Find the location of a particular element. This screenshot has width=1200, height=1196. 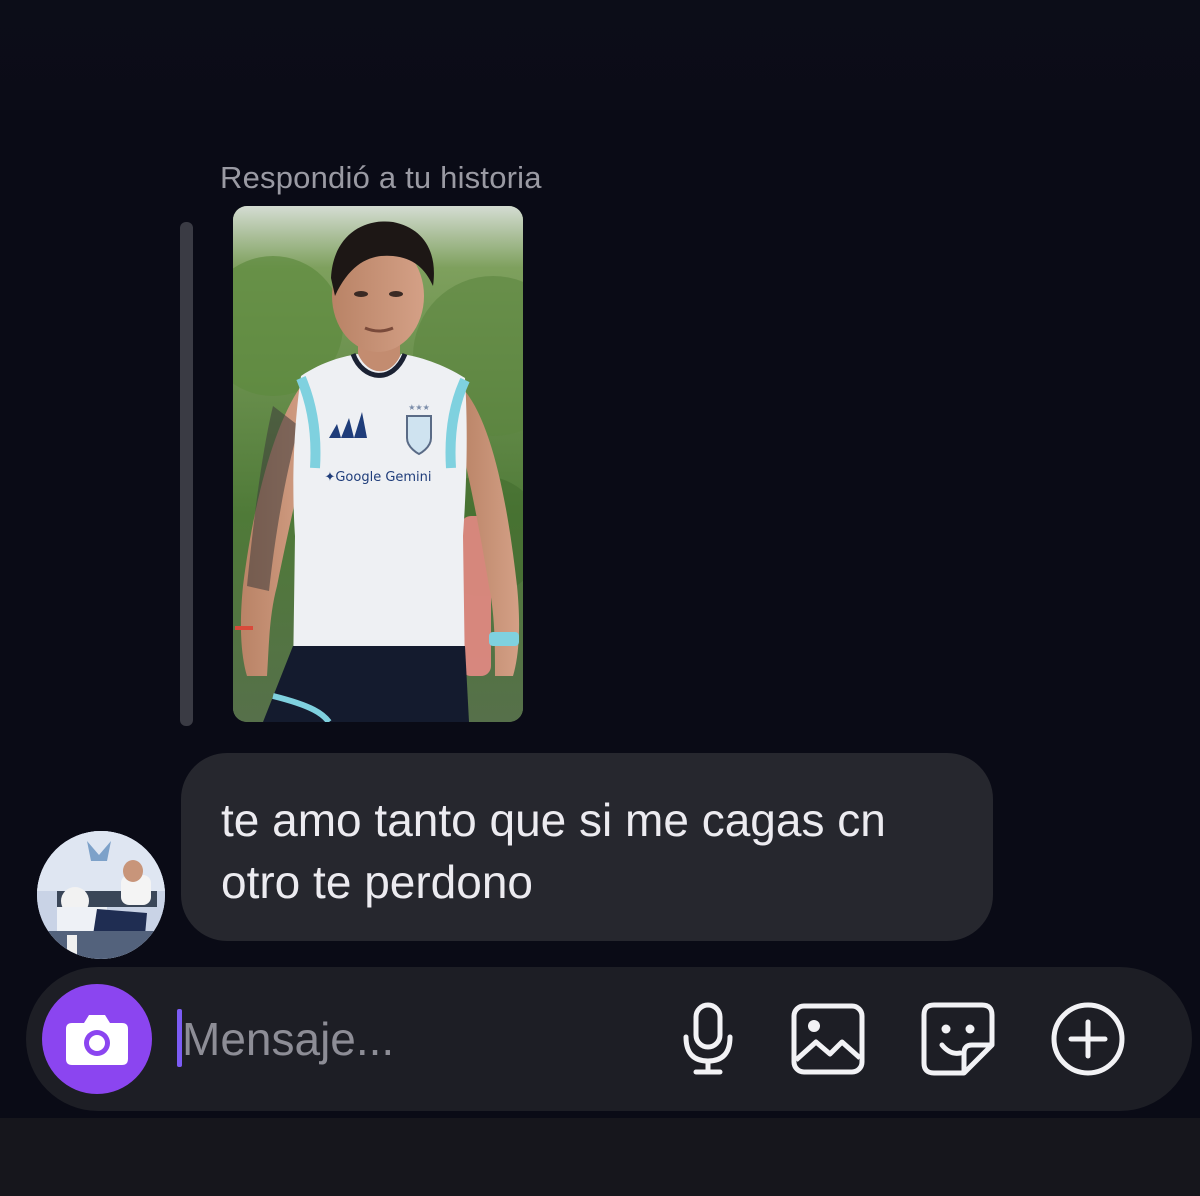

header-area is located at coordinates (600, 55).